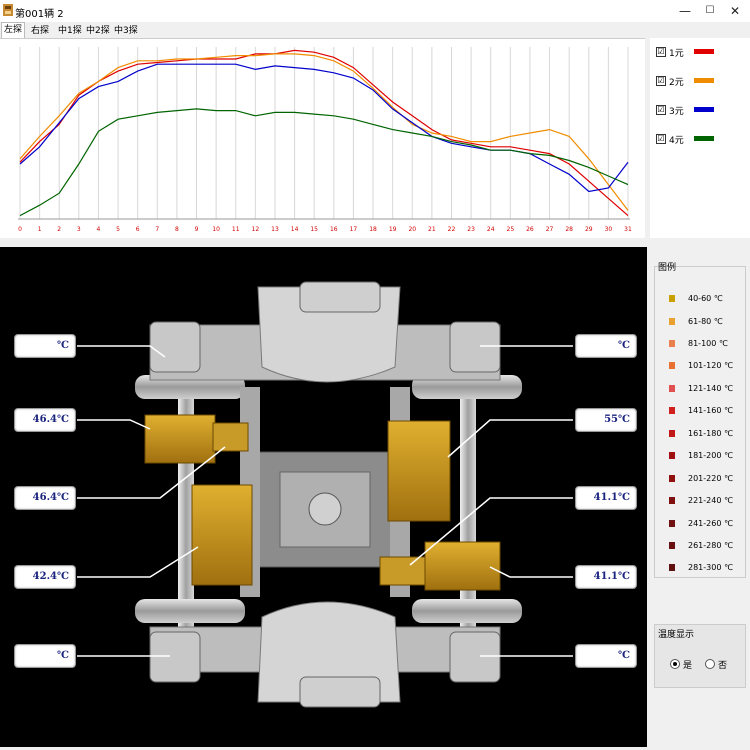  Describe the element at coordinates (256, 229) in the screenshot. I see `x-tick-label: 12` at that location.